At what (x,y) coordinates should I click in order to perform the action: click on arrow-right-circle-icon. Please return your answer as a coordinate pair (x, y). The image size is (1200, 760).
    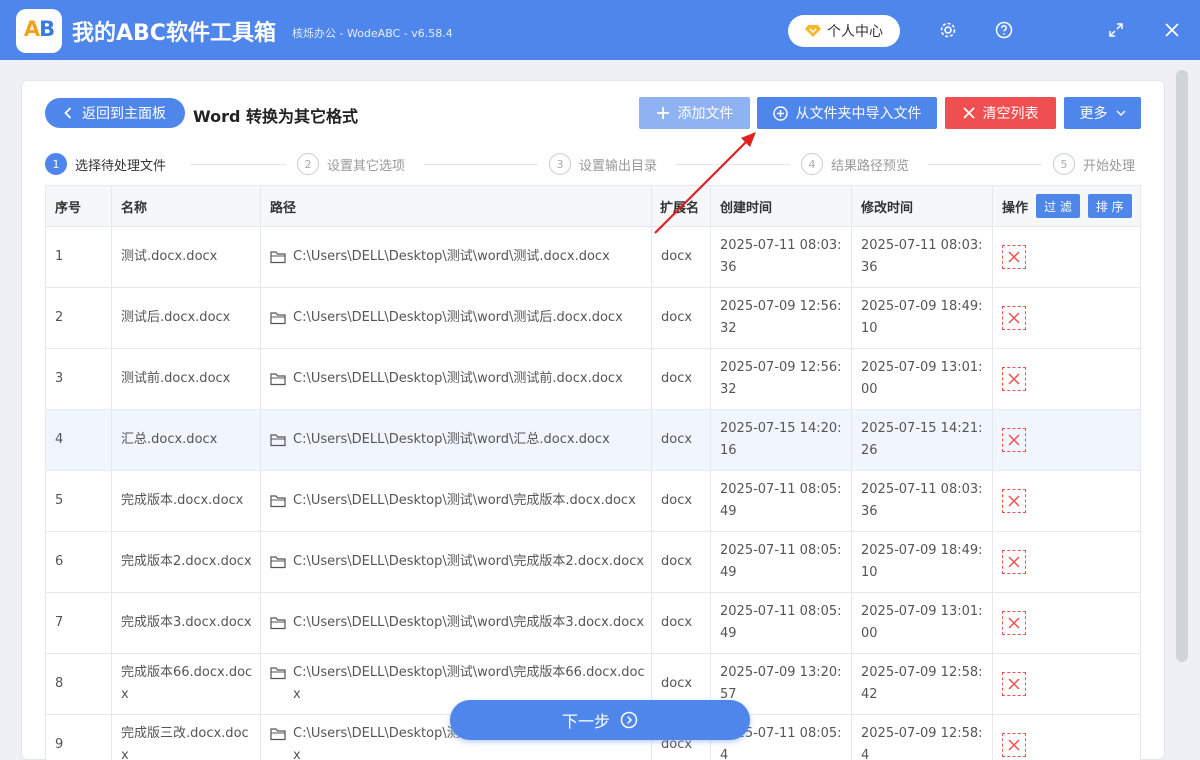
    Looking at the image, I should click on (629, 720).